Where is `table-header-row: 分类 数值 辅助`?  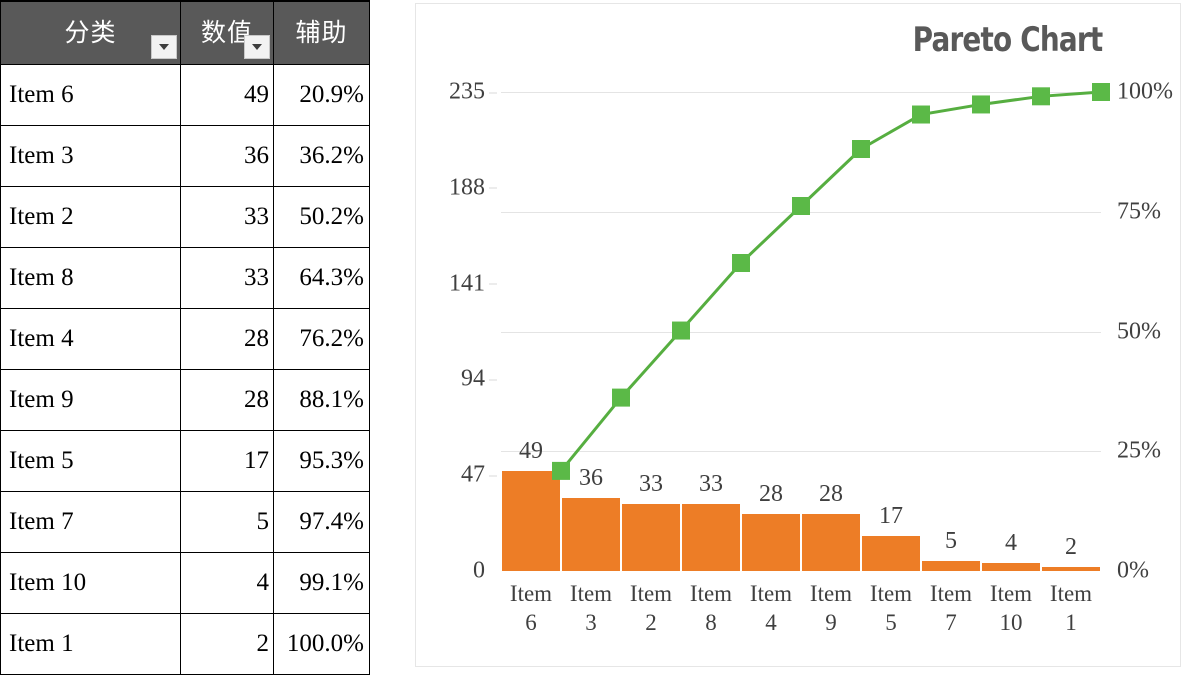 table-header-row: 分类 数值 辅助 is located at coordinates (185, 32).